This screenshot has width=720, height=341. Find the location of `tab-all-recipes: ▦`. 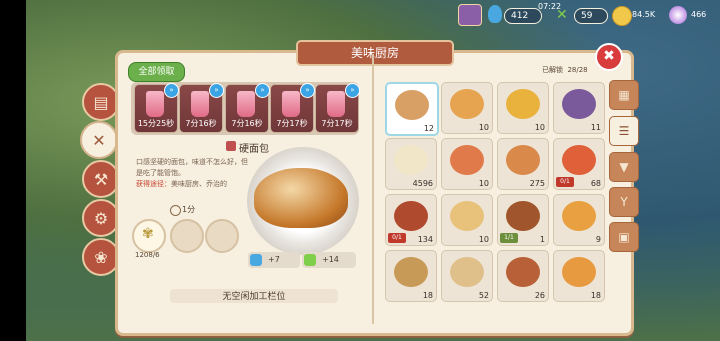

tab-all-recipes: ▦ is located at coordinates (624, 95).